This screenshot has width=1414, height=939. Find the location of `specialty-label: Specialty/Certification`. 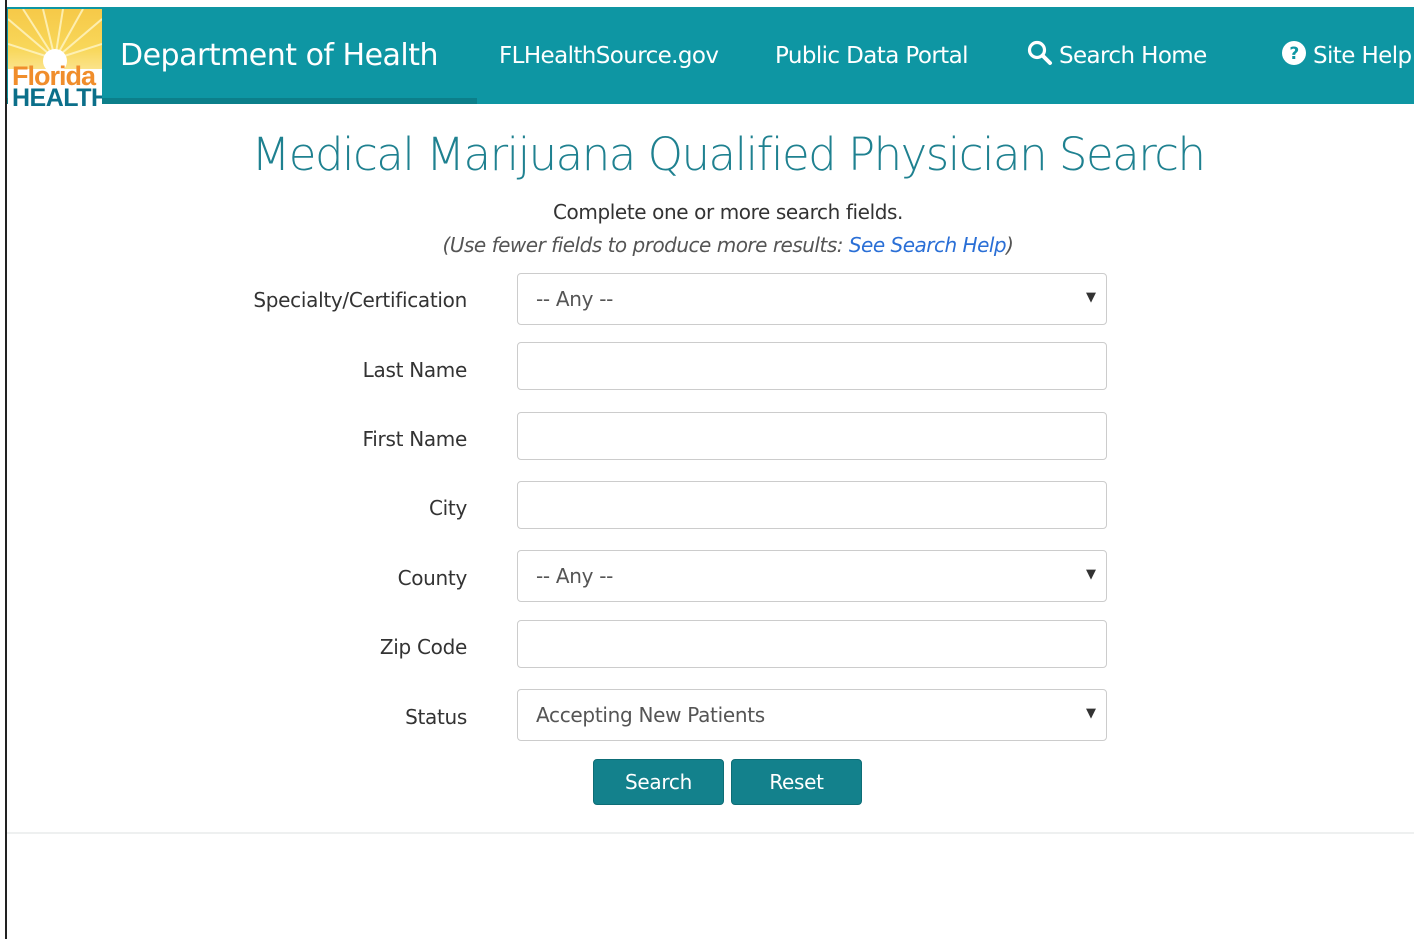

specialty-label: Specialty/Certification is located at coordinates (360, 300).